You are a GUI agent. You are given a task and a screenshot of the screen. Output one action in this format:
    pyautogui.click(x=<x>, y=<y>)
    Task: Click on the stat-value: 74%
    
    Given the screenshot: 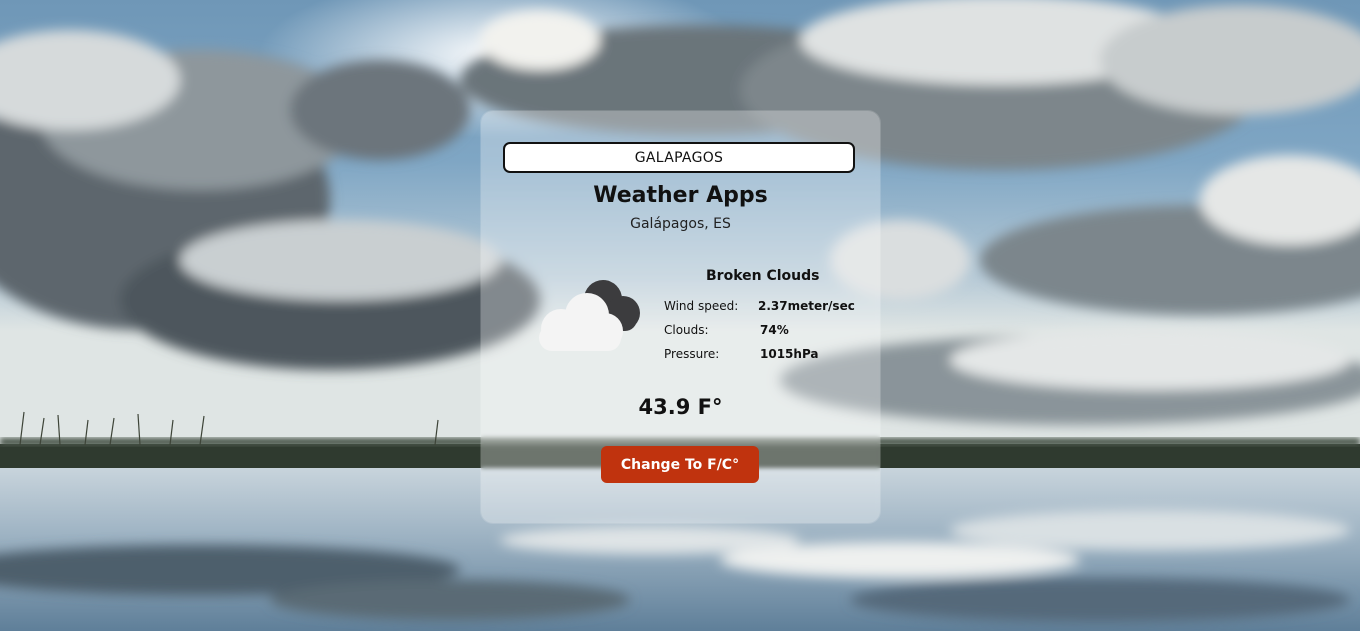 What is the action you would take?
    pyautogui.click(x=774, y=330)
    